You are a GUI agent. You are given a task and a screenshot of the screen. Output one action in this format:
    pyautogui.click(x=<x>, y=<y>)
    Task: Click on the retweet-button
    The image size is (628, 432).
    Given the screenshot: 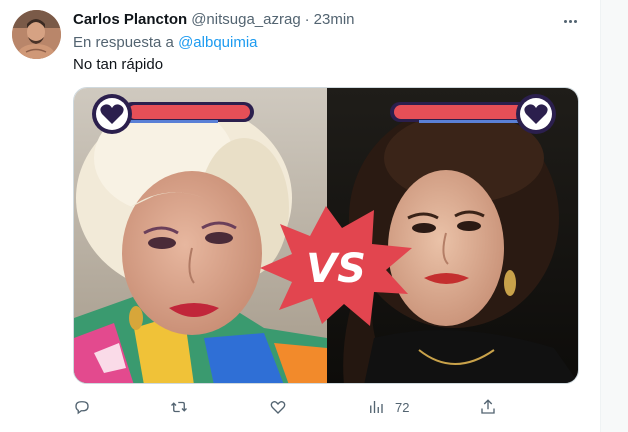 What is the action you would take?
    pyautogui.click(x=179, y=407)
    